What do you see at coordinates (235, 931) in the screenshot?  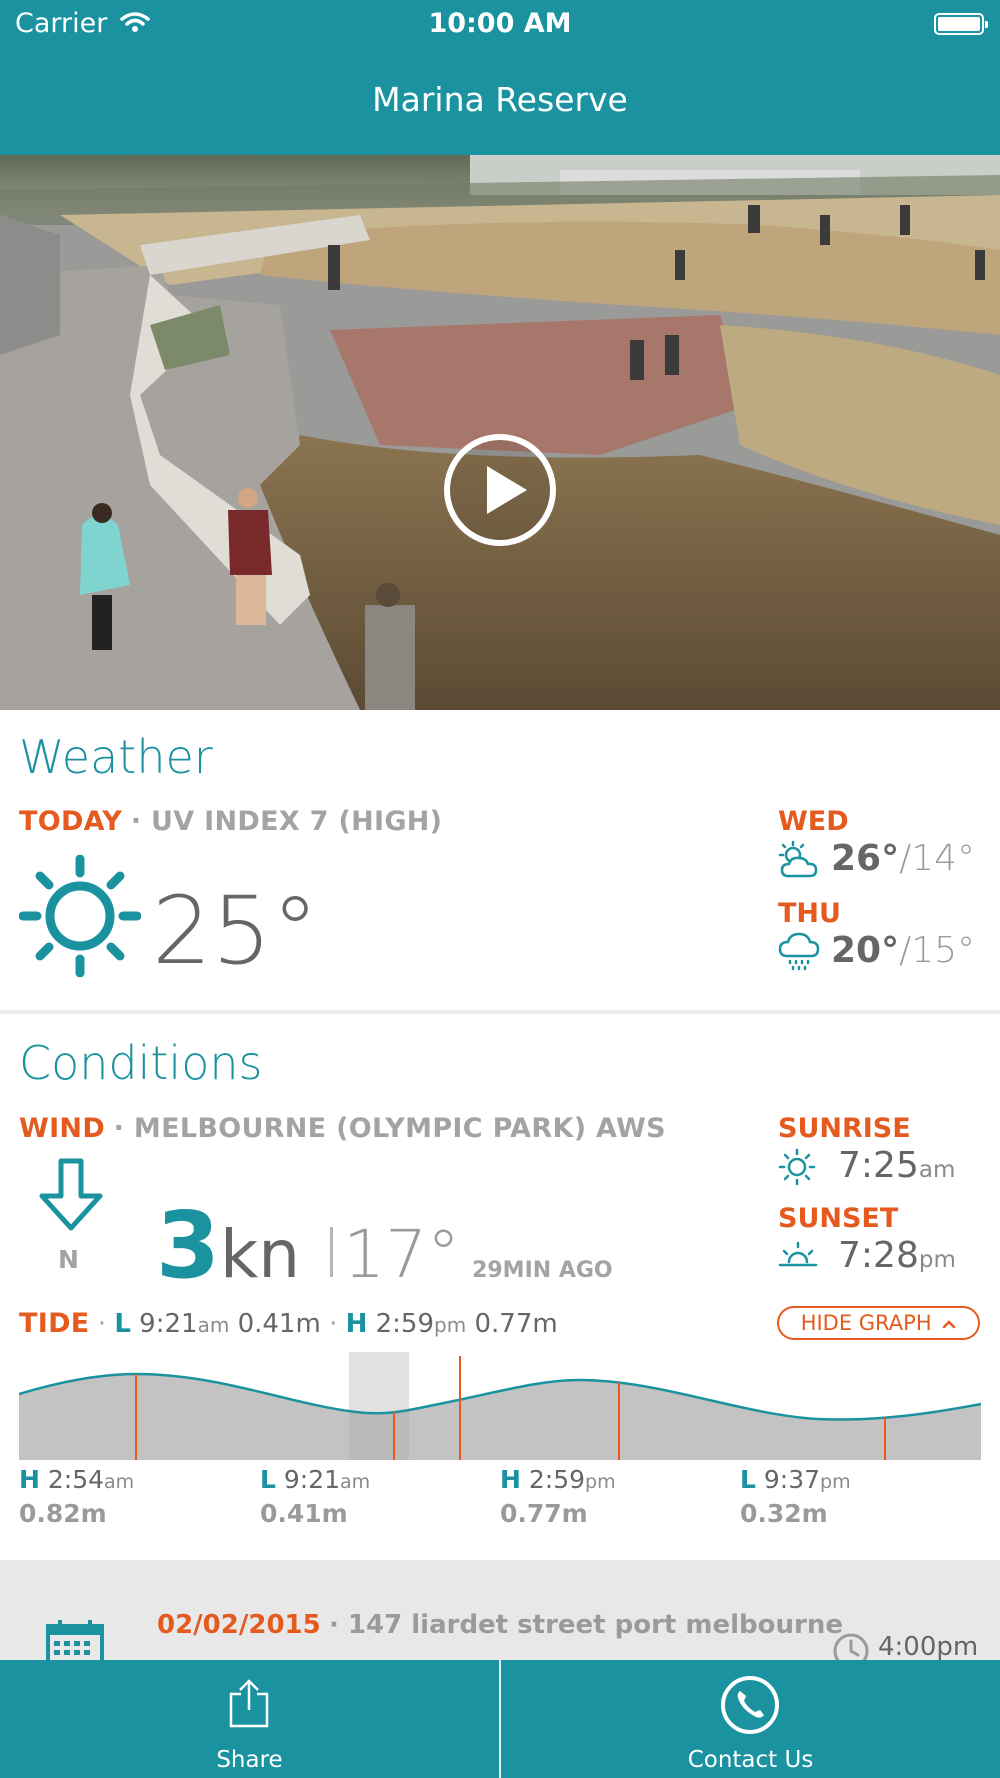 I see `current-temperature: 25°` at bounding box center [235, 931].